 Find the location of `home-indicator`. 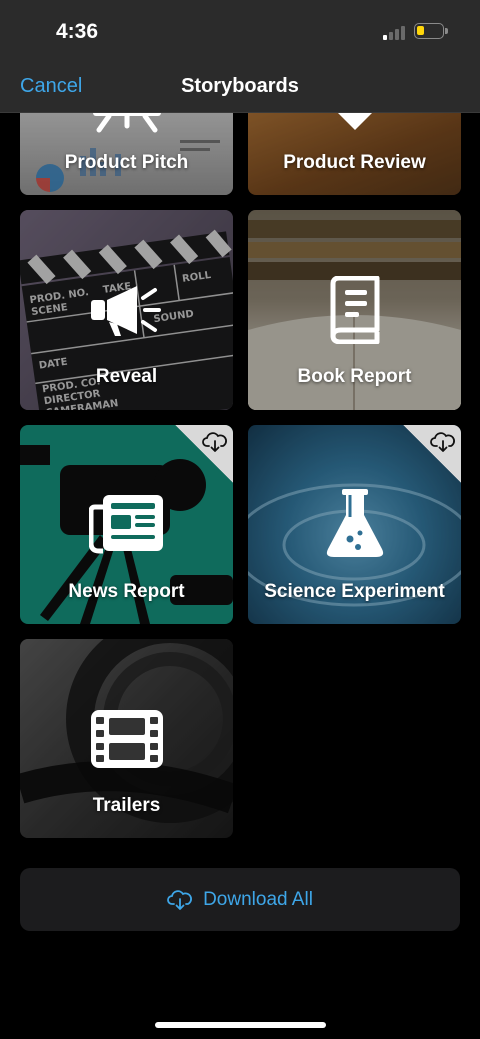

home-indicator is located at coordinates (240, 1025).